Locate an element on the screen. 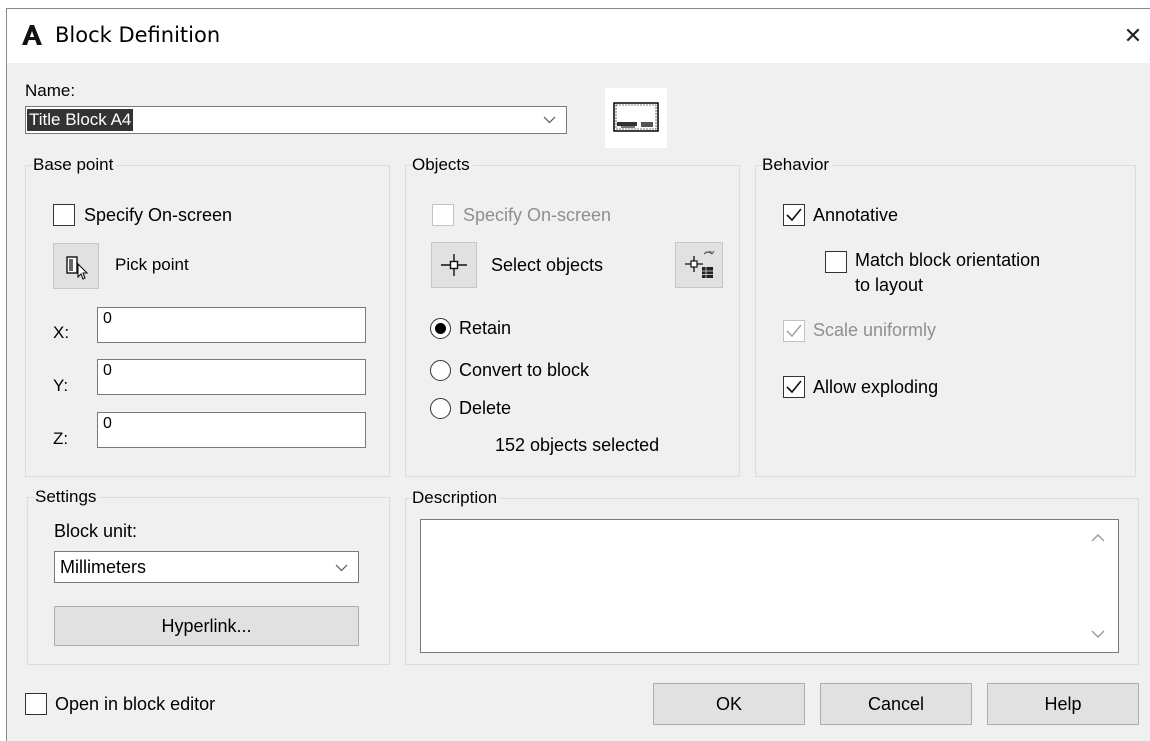  scroll-down-icon is located at coordinates (1098, 634).